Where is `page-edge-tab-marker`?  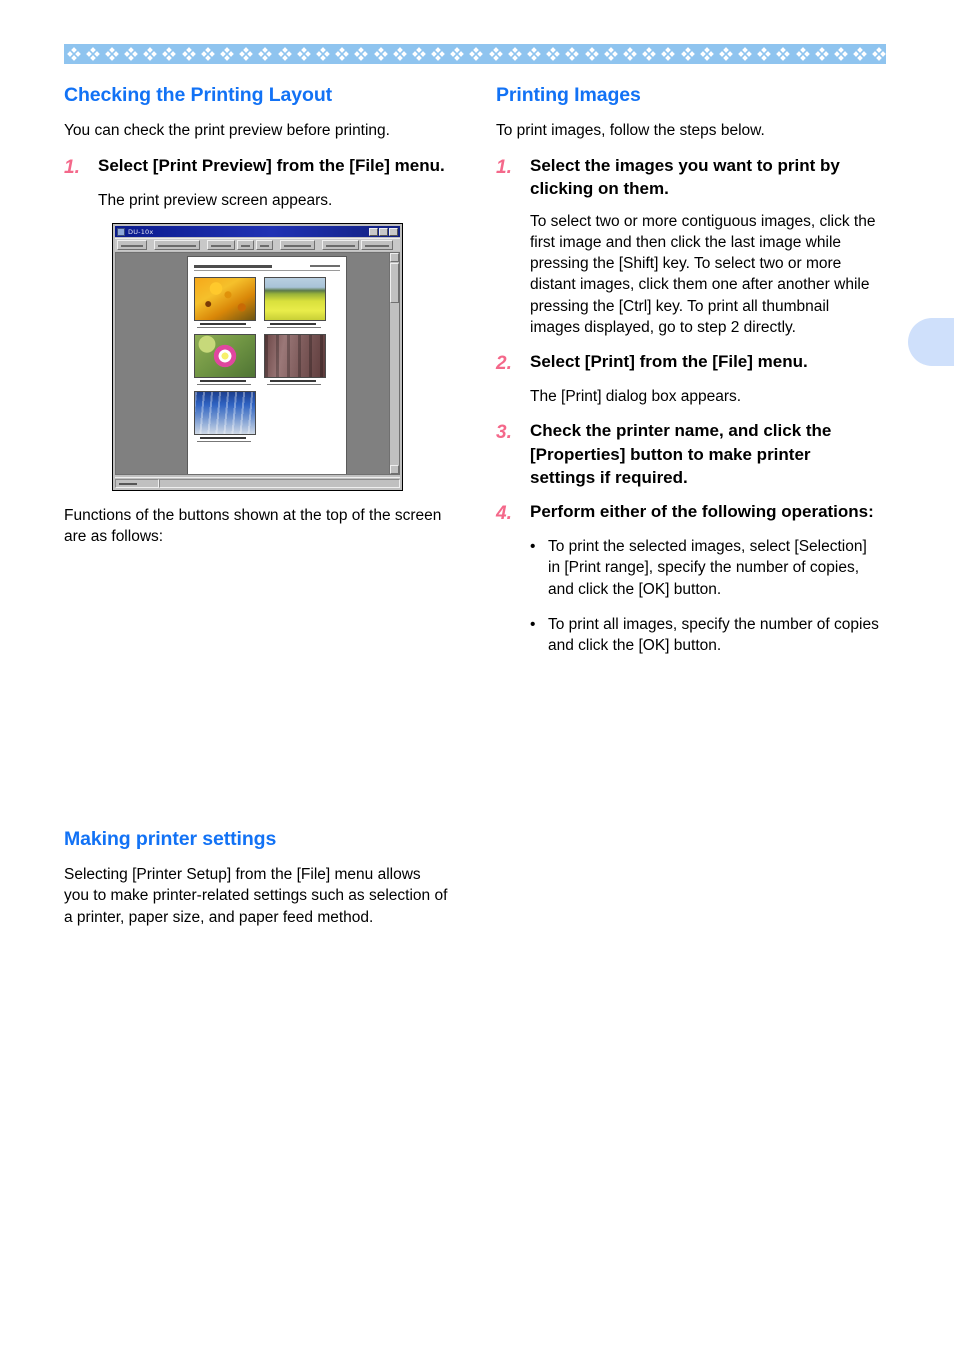
page-edge-tab-marker is located at coordinates (931, 342).